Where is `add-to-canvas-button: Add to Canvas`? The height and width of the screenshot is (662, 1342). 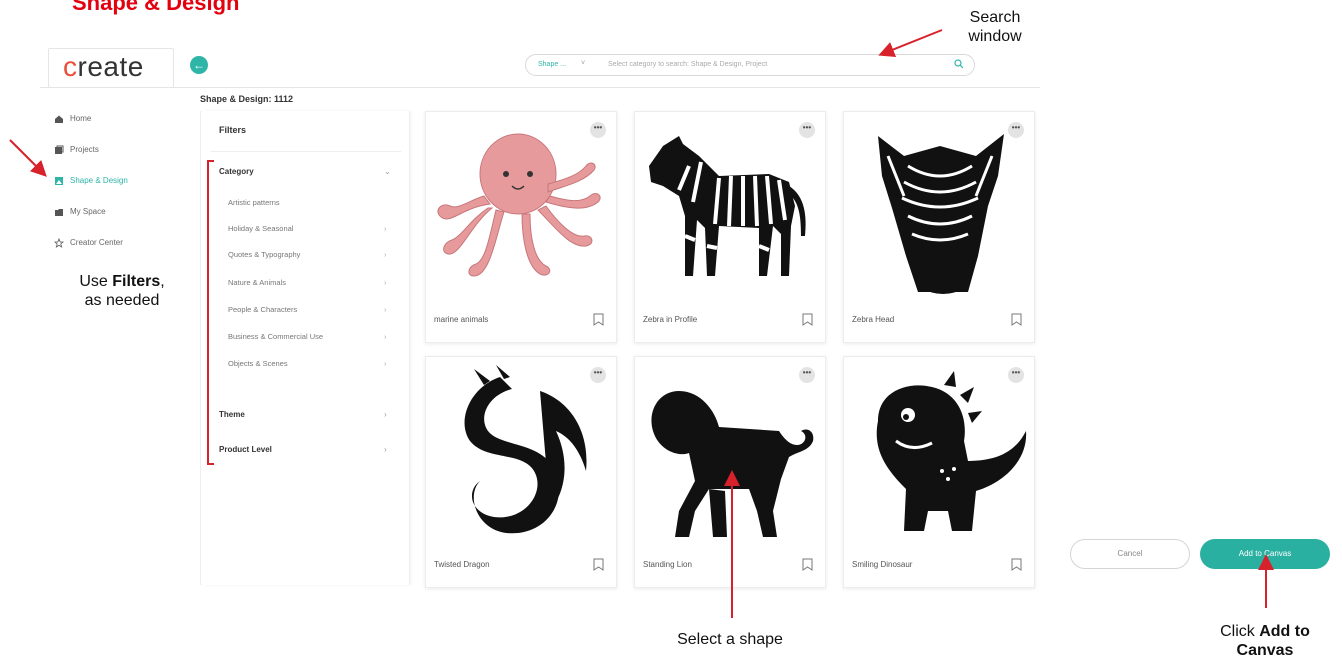 add-to-canvas-button: Add to Canvas is located at coordinates (1265, 554).